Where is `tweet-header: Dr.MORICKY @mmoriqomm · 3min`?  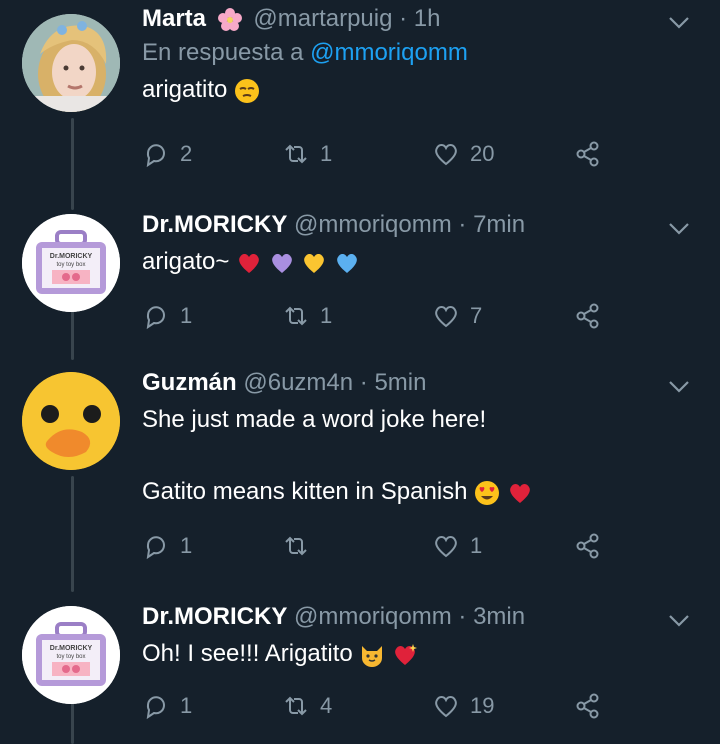 tweet-header: Dr.MORICKY @mmoriqomm · 3min is located at coordinates (411, 617).